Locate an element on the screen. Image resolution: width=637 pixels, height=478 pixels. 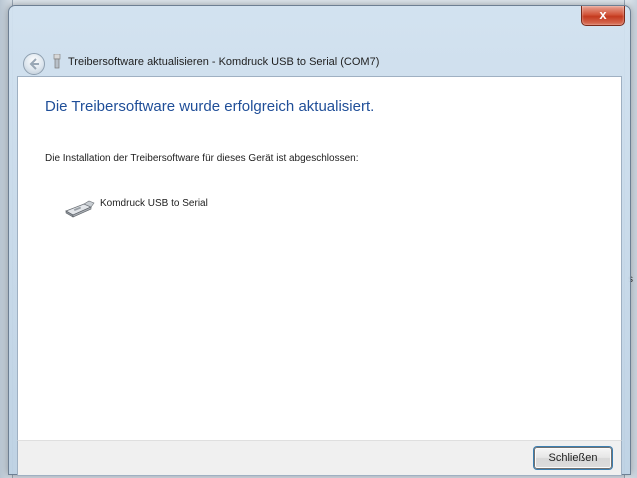
window-close-button: x is located at coordinates (603, 16).